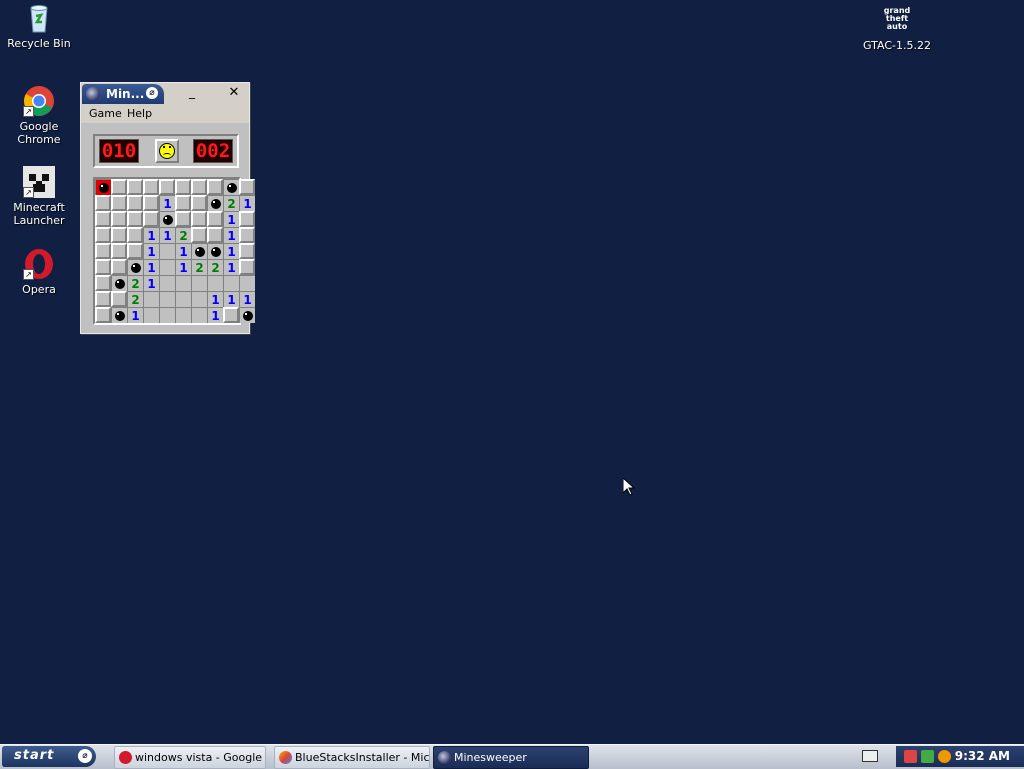 This screenshot has width=1024, height=769. What do you see at coordinates (982, 756) in the screenshot?
I see `clock: 9:32 AM` at bounding box center [982, 756].